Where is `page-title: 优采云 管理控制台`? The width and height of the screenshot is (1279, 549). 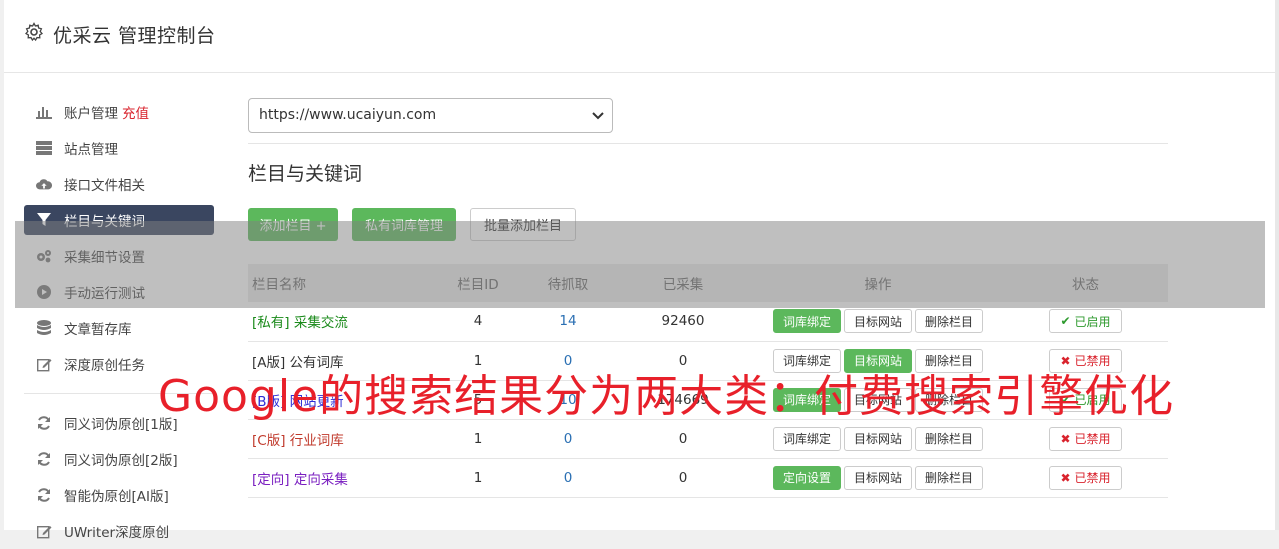 page-title: 优采云 管理控制台 is located at coordinates (134, 36).